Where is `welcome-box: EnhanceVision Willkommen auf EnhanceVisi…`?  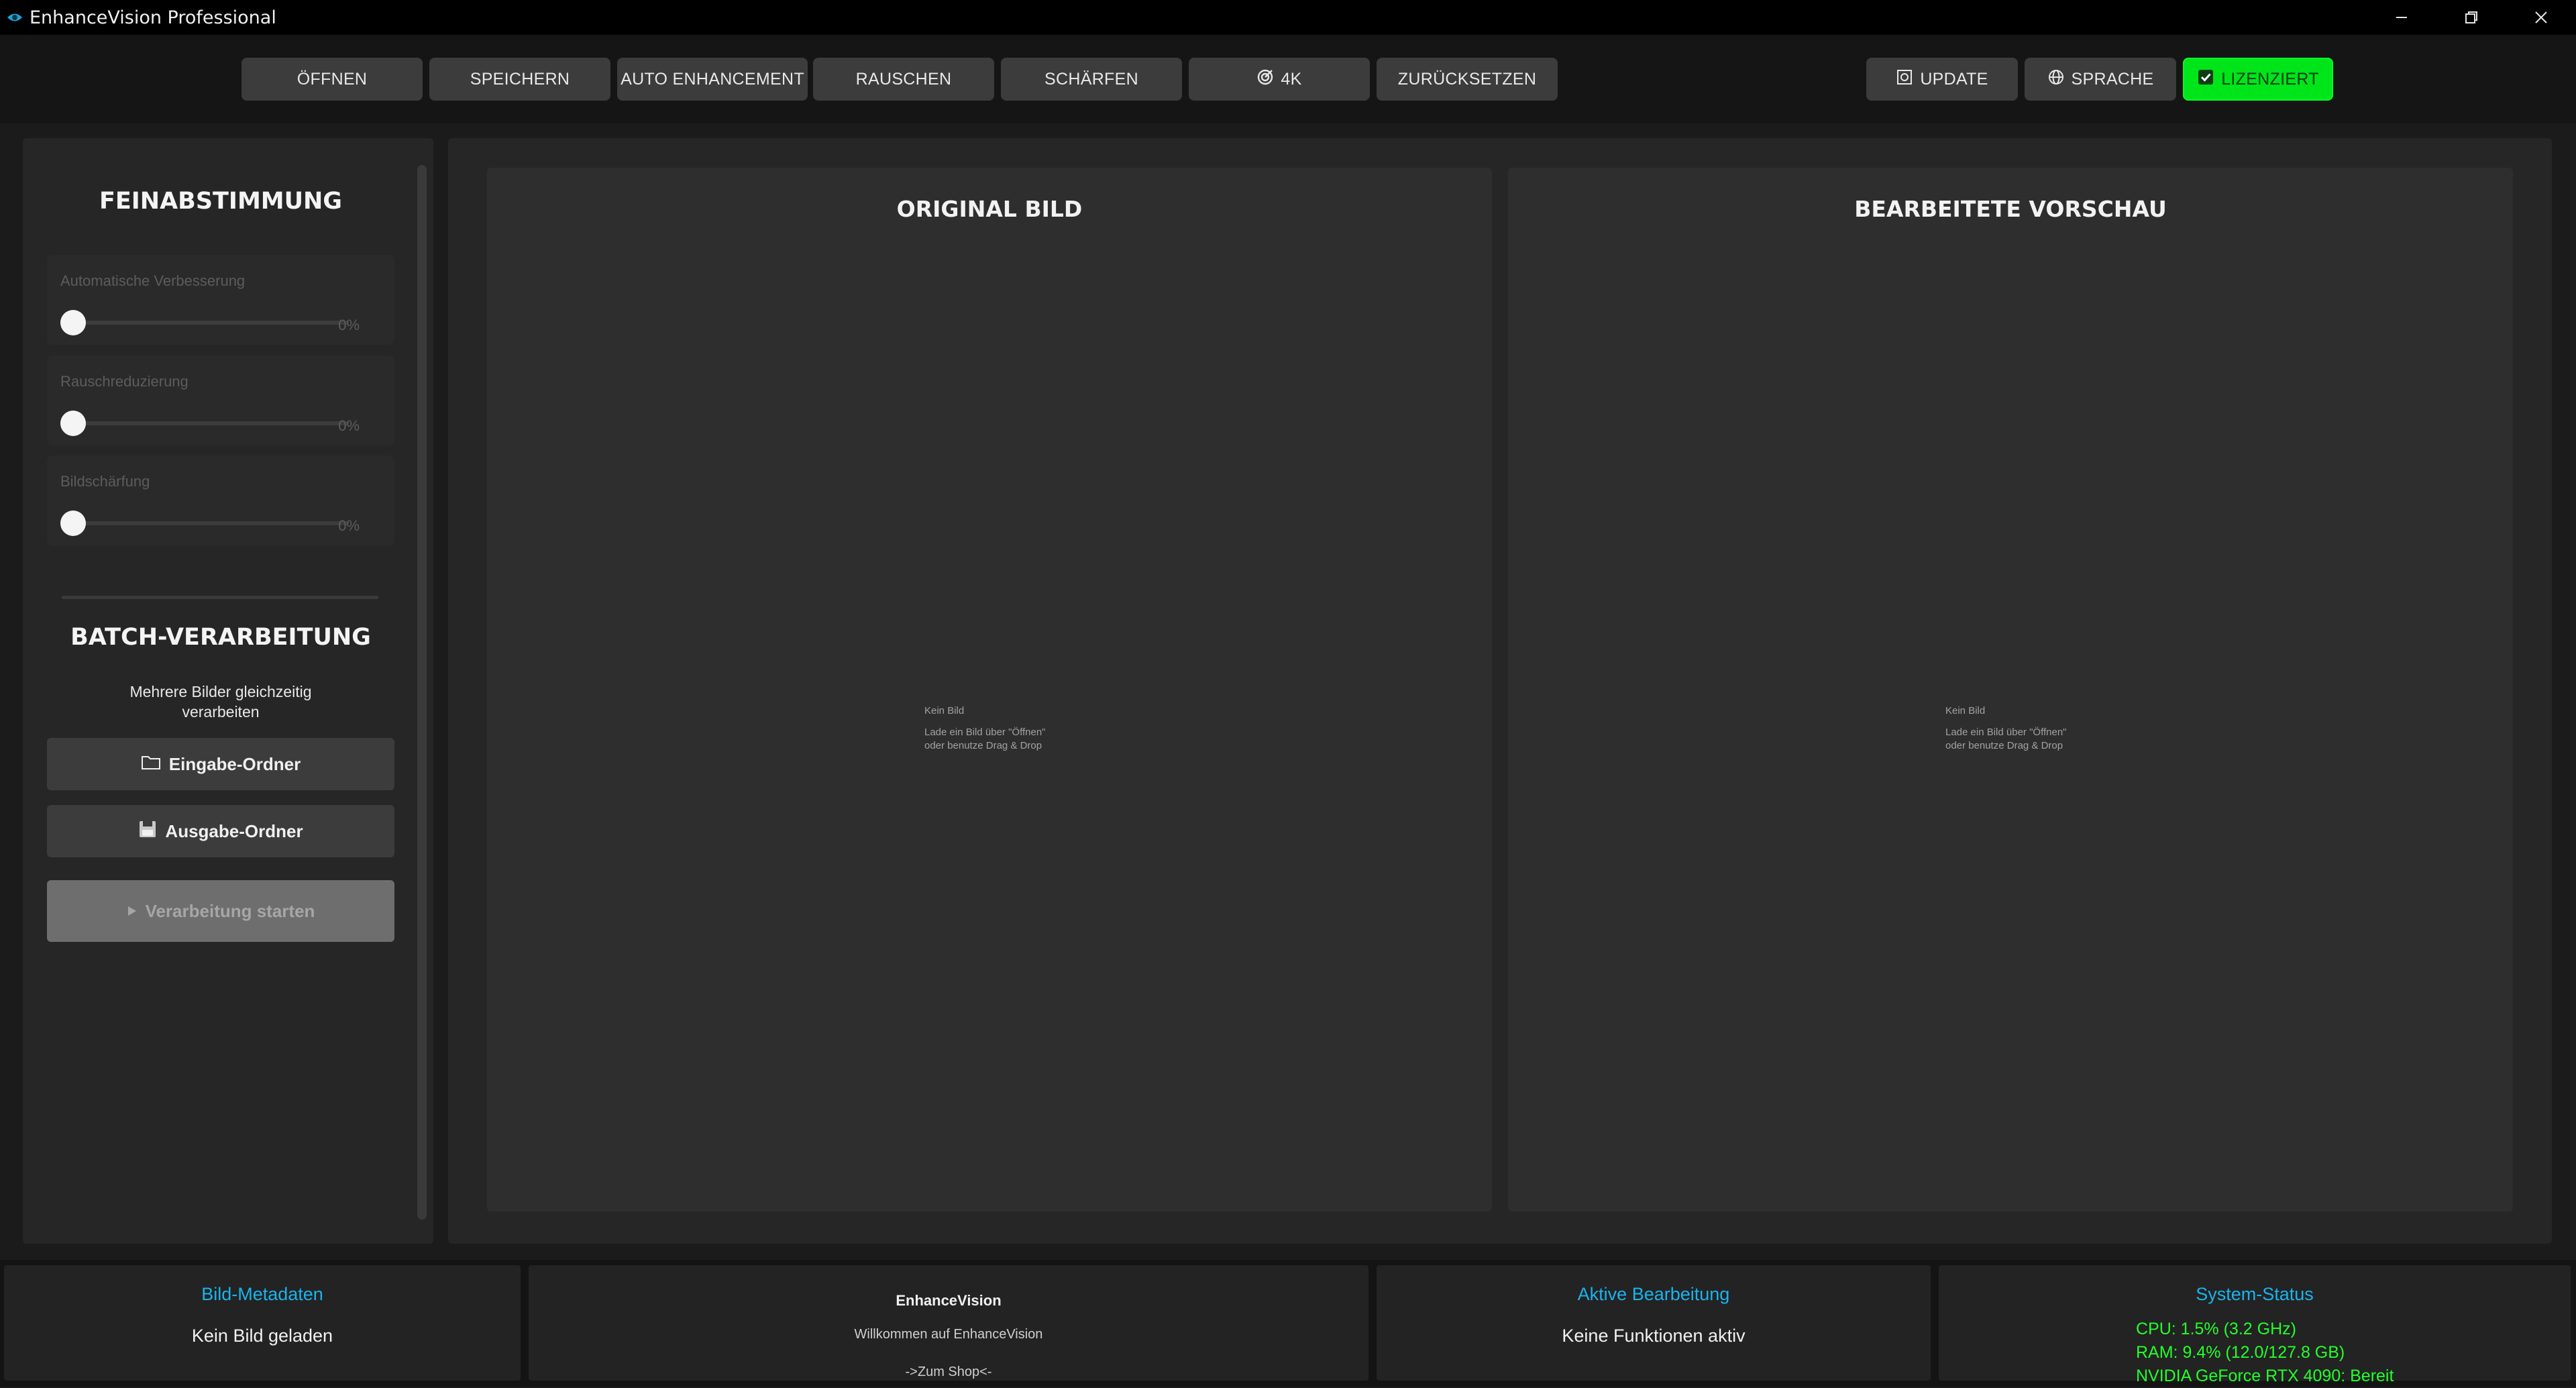 welcome-box: EnhanceVision Willkommen auf EnhanceVisi… is located at coordinates (948, 1323).